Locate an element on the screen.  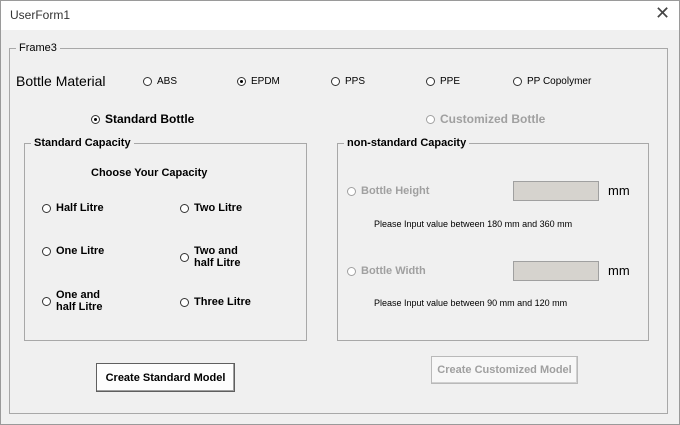
capacity-label: Three Litre is located at coordinates (222, 302).